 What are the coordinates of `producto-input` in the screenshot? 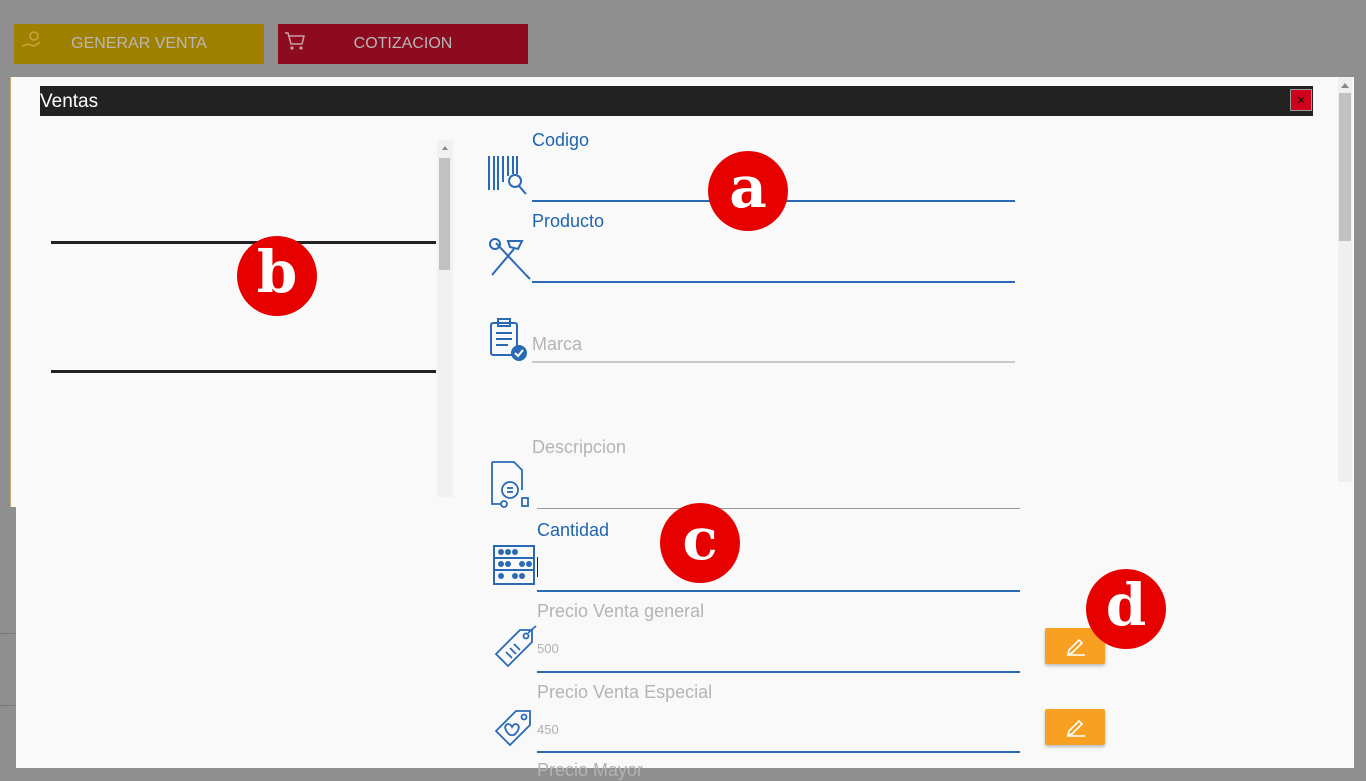 It's located at (773, 282).